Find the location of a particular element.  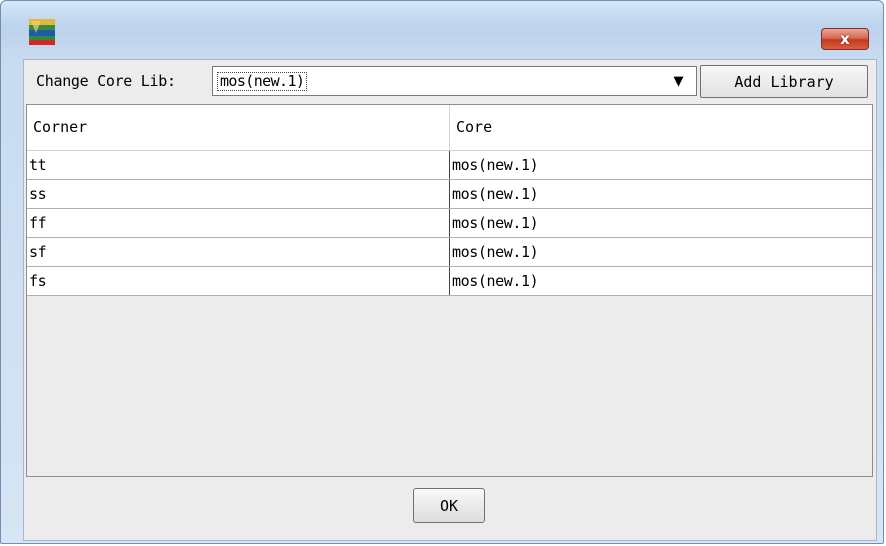

dropdown-arrow-button: ▼ is located at coordinates (679, 81).